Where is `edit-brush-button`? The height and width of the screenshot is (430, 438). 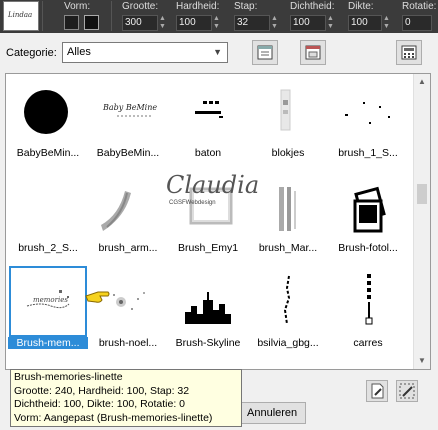 edit-brush-button is located at coordinates (377, 391).